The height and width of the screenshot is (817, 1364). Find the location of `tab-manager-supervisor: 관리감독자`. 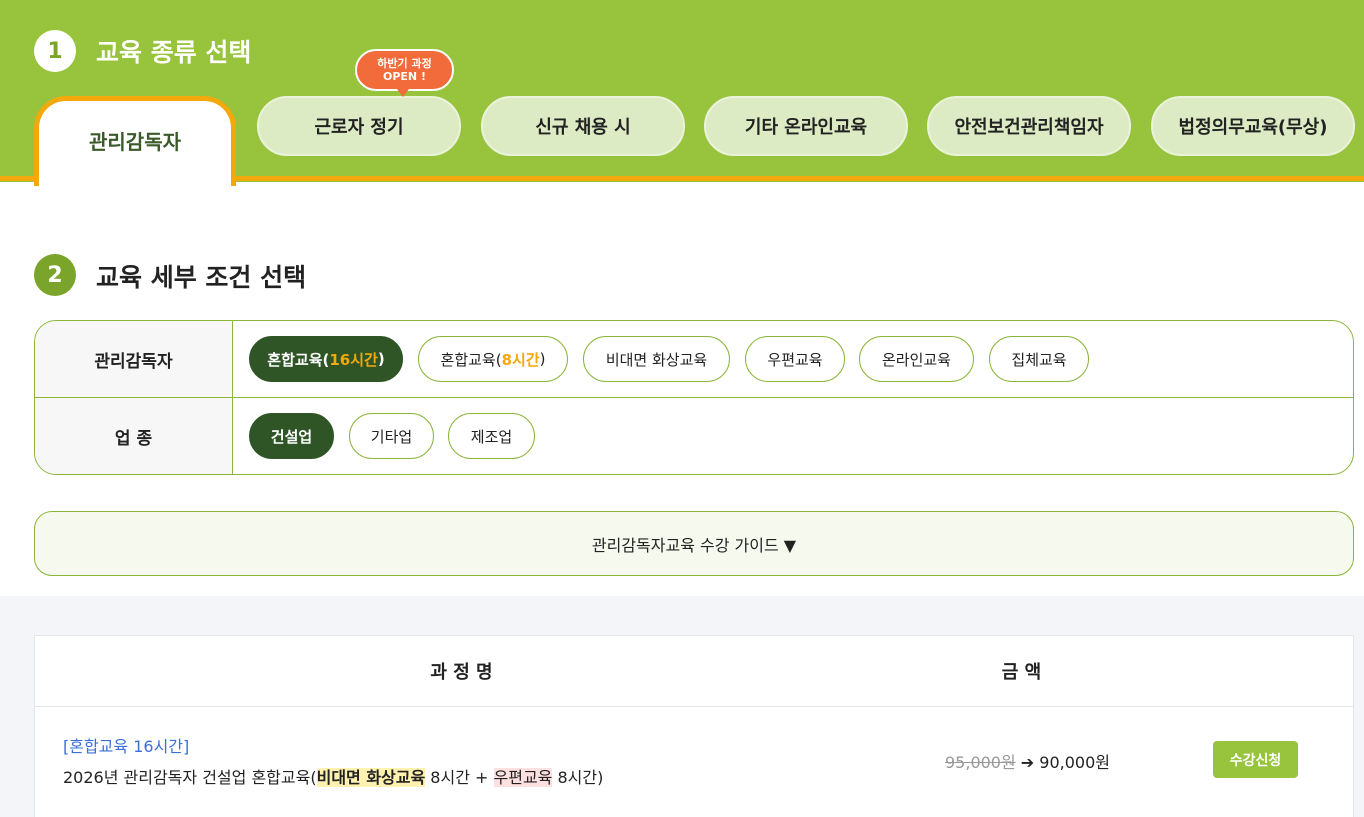

tab-manager-supervisor: 관리감독자 is located at coordinates (135, 141).